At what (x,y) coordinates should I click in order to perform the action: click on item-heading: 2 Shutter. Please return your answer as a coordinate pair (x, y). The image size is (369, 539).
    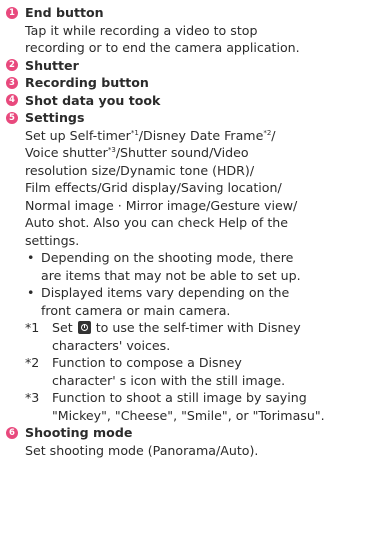
    Looking at the image, I should click on (184, 66).